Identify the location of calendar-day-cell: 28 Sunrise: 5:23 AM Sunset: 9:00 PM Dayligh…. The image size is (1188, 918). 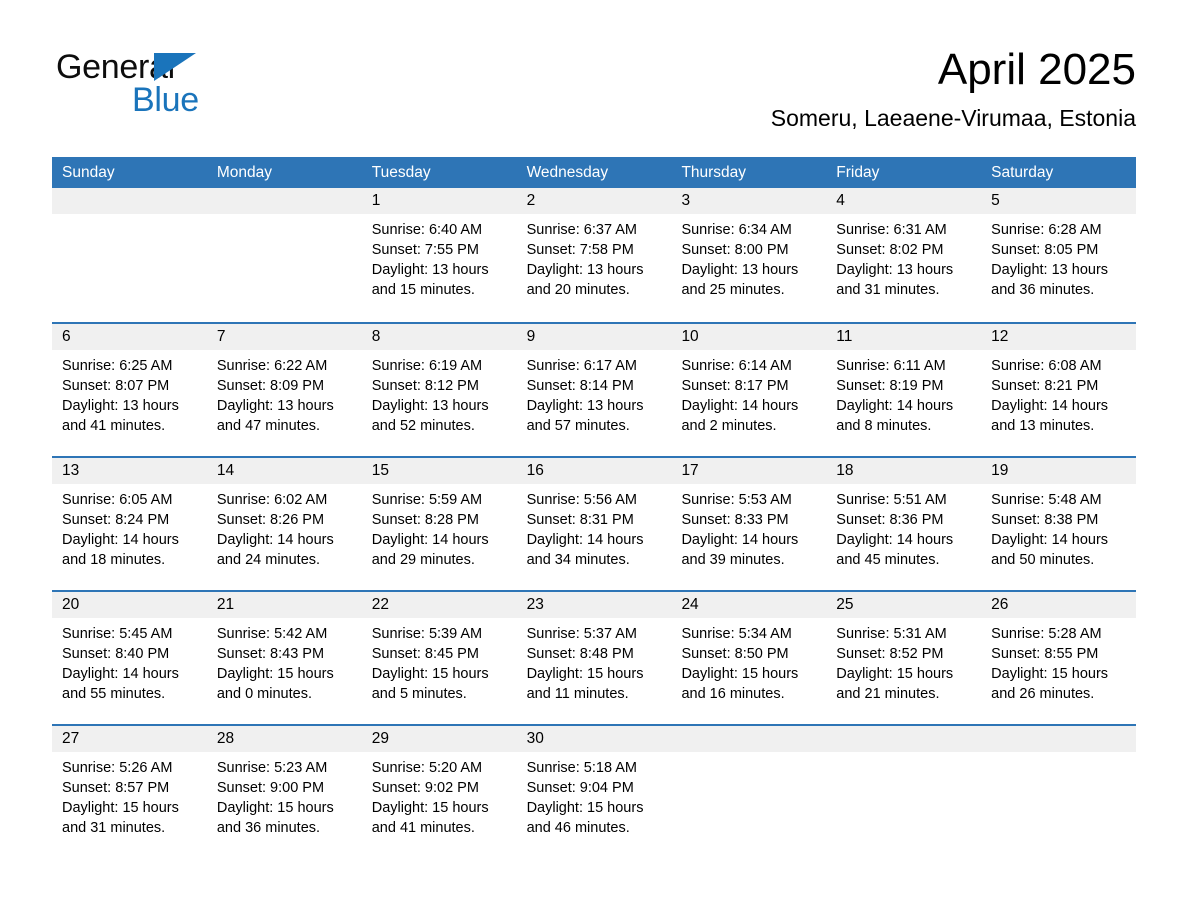
(284, 792).